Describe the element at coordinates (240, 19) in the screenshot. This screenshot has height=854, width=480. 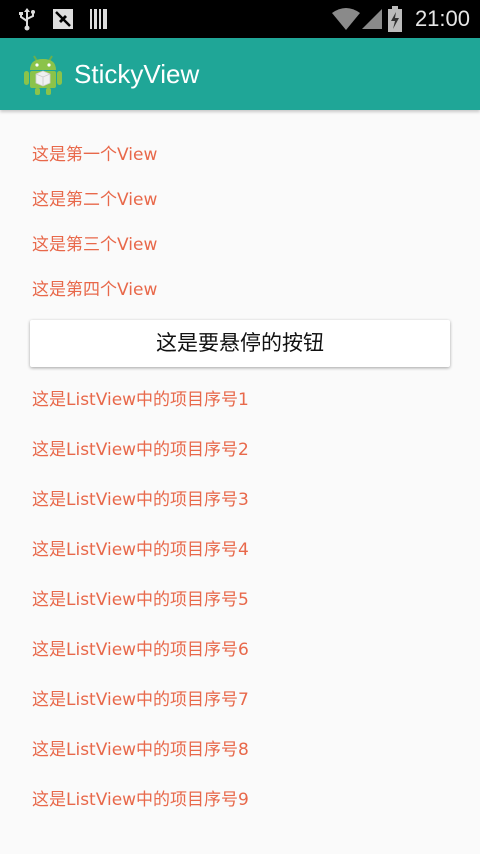
I see `status-bar: 21:00` at that location.